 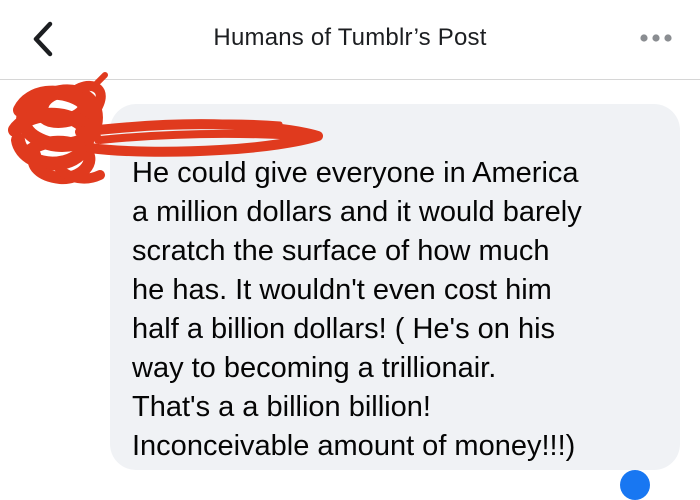 I want to click on avatar, so click(x=60, y=150).